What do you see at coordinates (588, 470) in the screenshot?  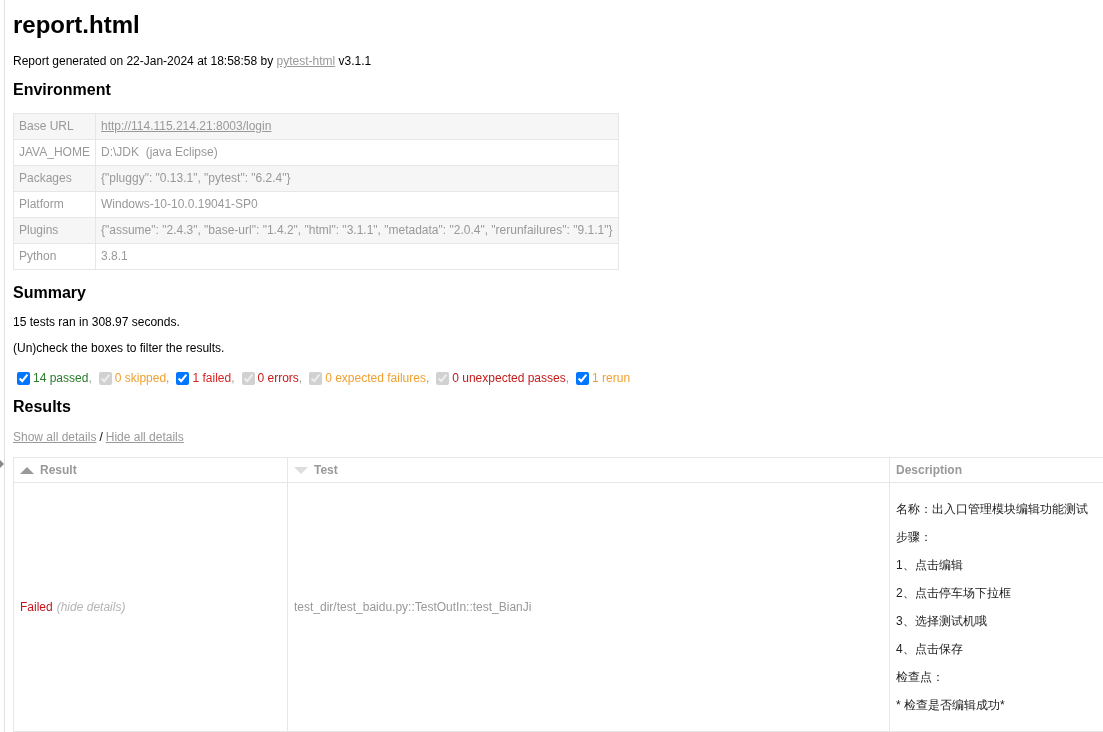 I see `column-header: Test` at bounding box center [588, 470].